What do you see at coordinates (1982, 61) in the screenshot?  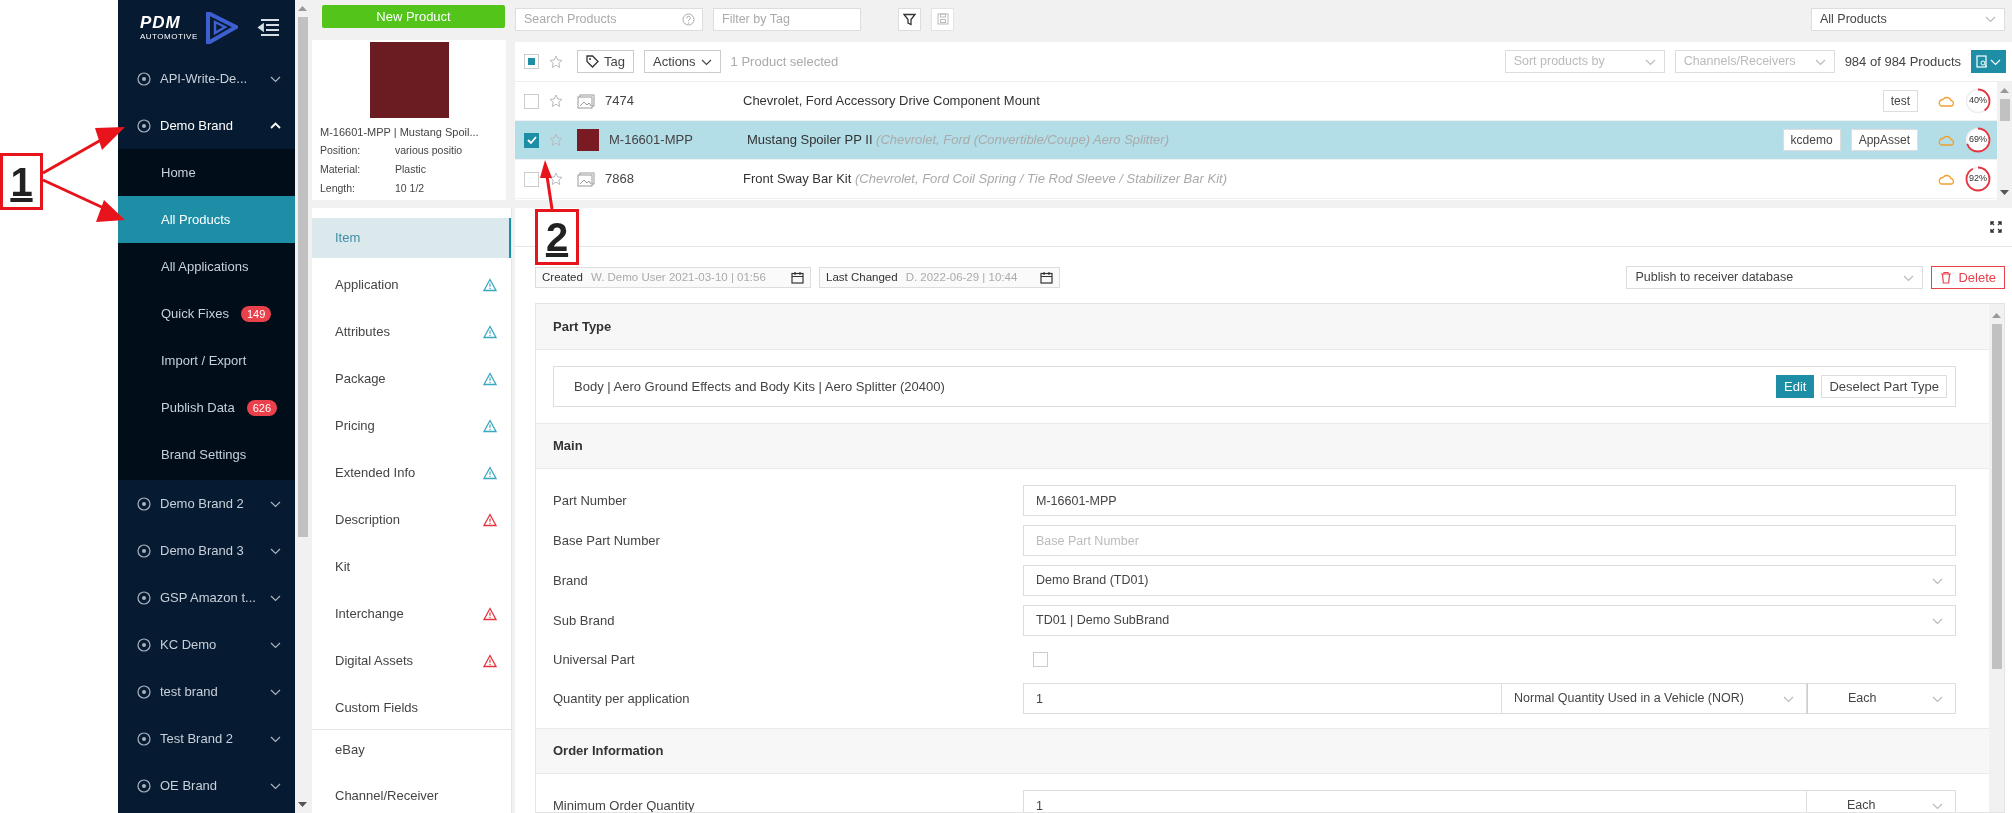 I see `document-search-icon` at bounding box center [1982, 61].